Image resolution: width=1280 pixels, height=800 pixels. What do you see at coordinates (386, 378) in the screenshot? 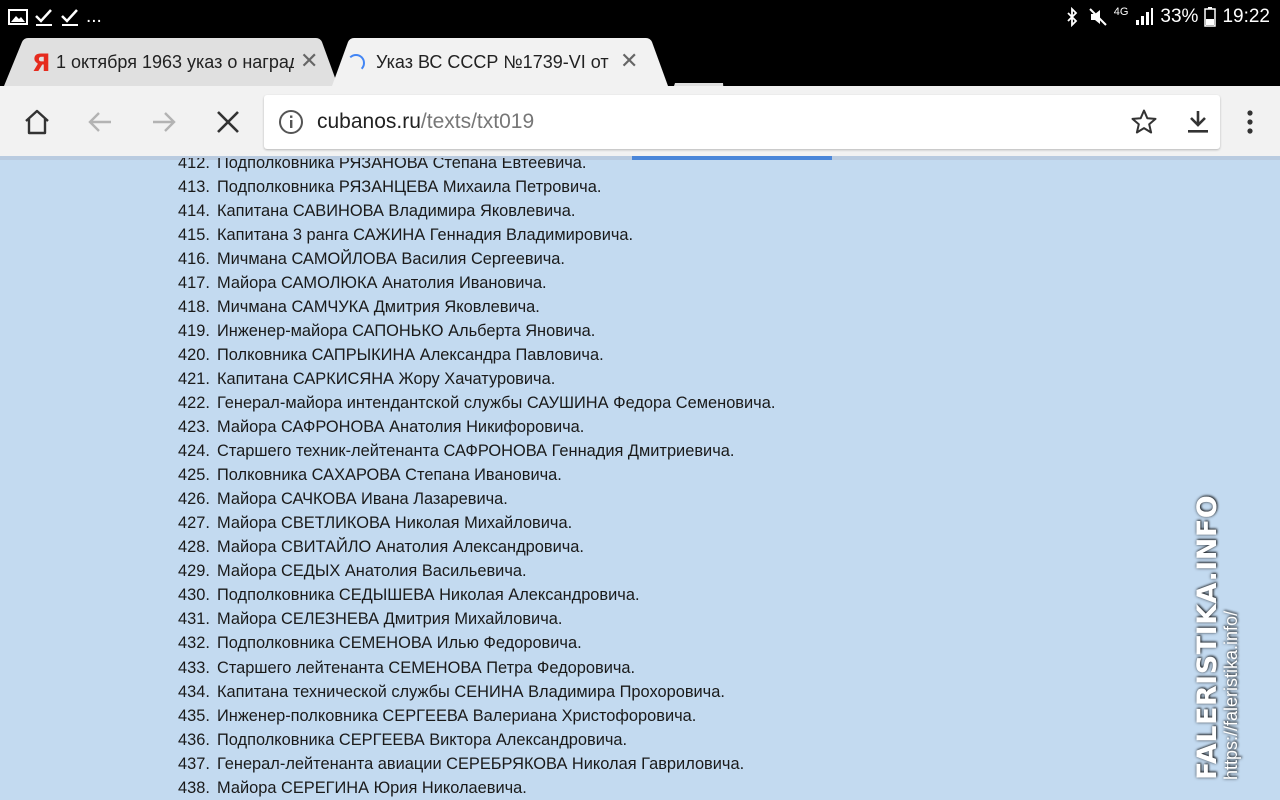
I see `list-item-text: Капитана САРКИСЯНА Жору Хачатуровича.` at bounding box center [386, 378].